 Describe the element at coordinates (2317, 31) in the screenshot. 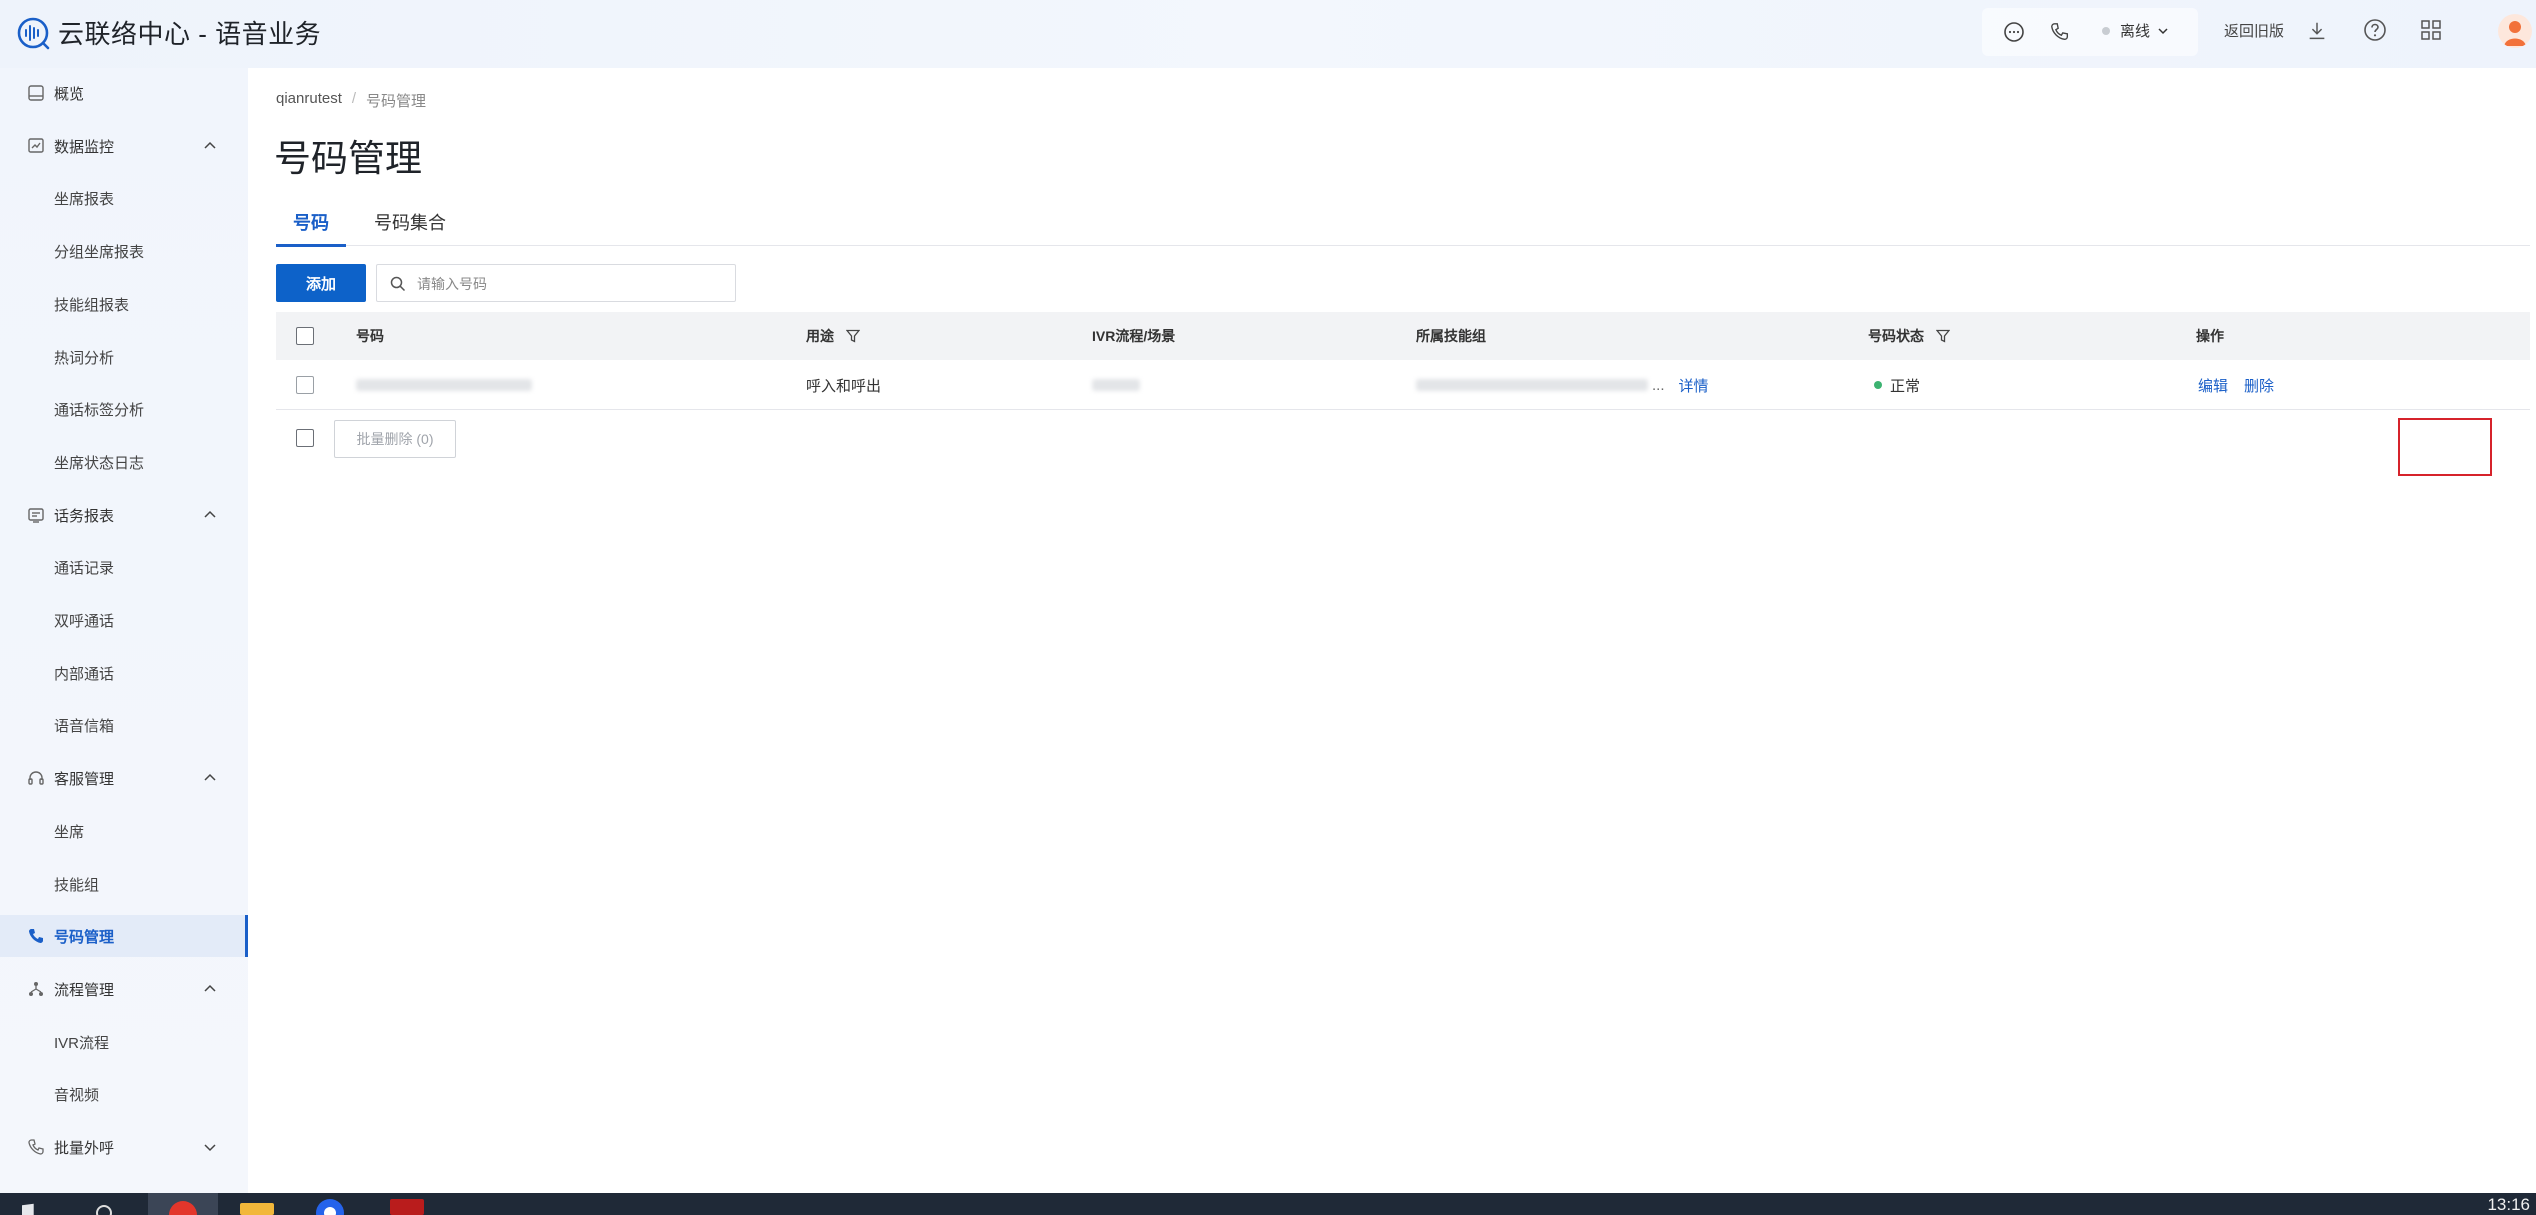

I see `download-icon` at that location.